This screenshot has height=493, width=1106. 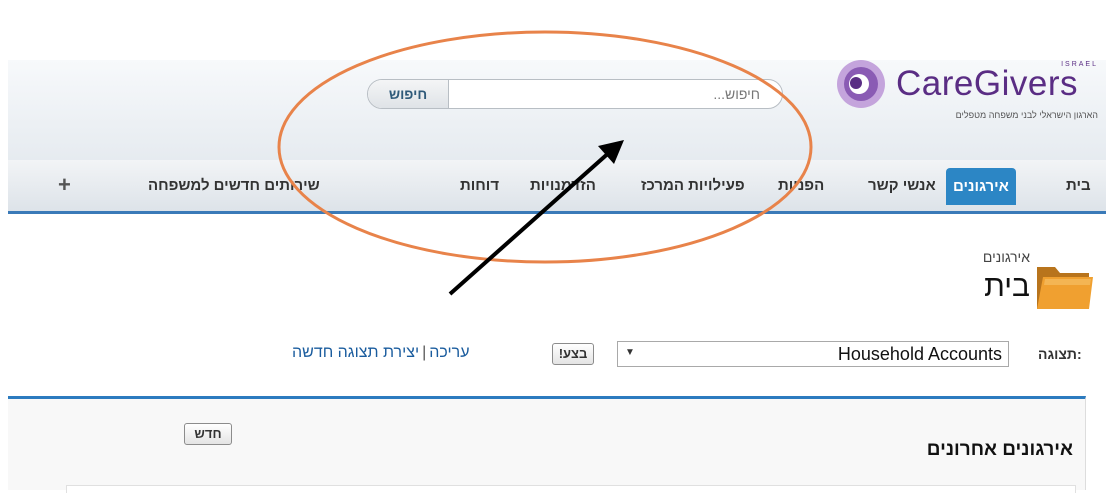 I want to click on create-view-link: יצירת תצוגה חדשה, so click(x=355, y=352).